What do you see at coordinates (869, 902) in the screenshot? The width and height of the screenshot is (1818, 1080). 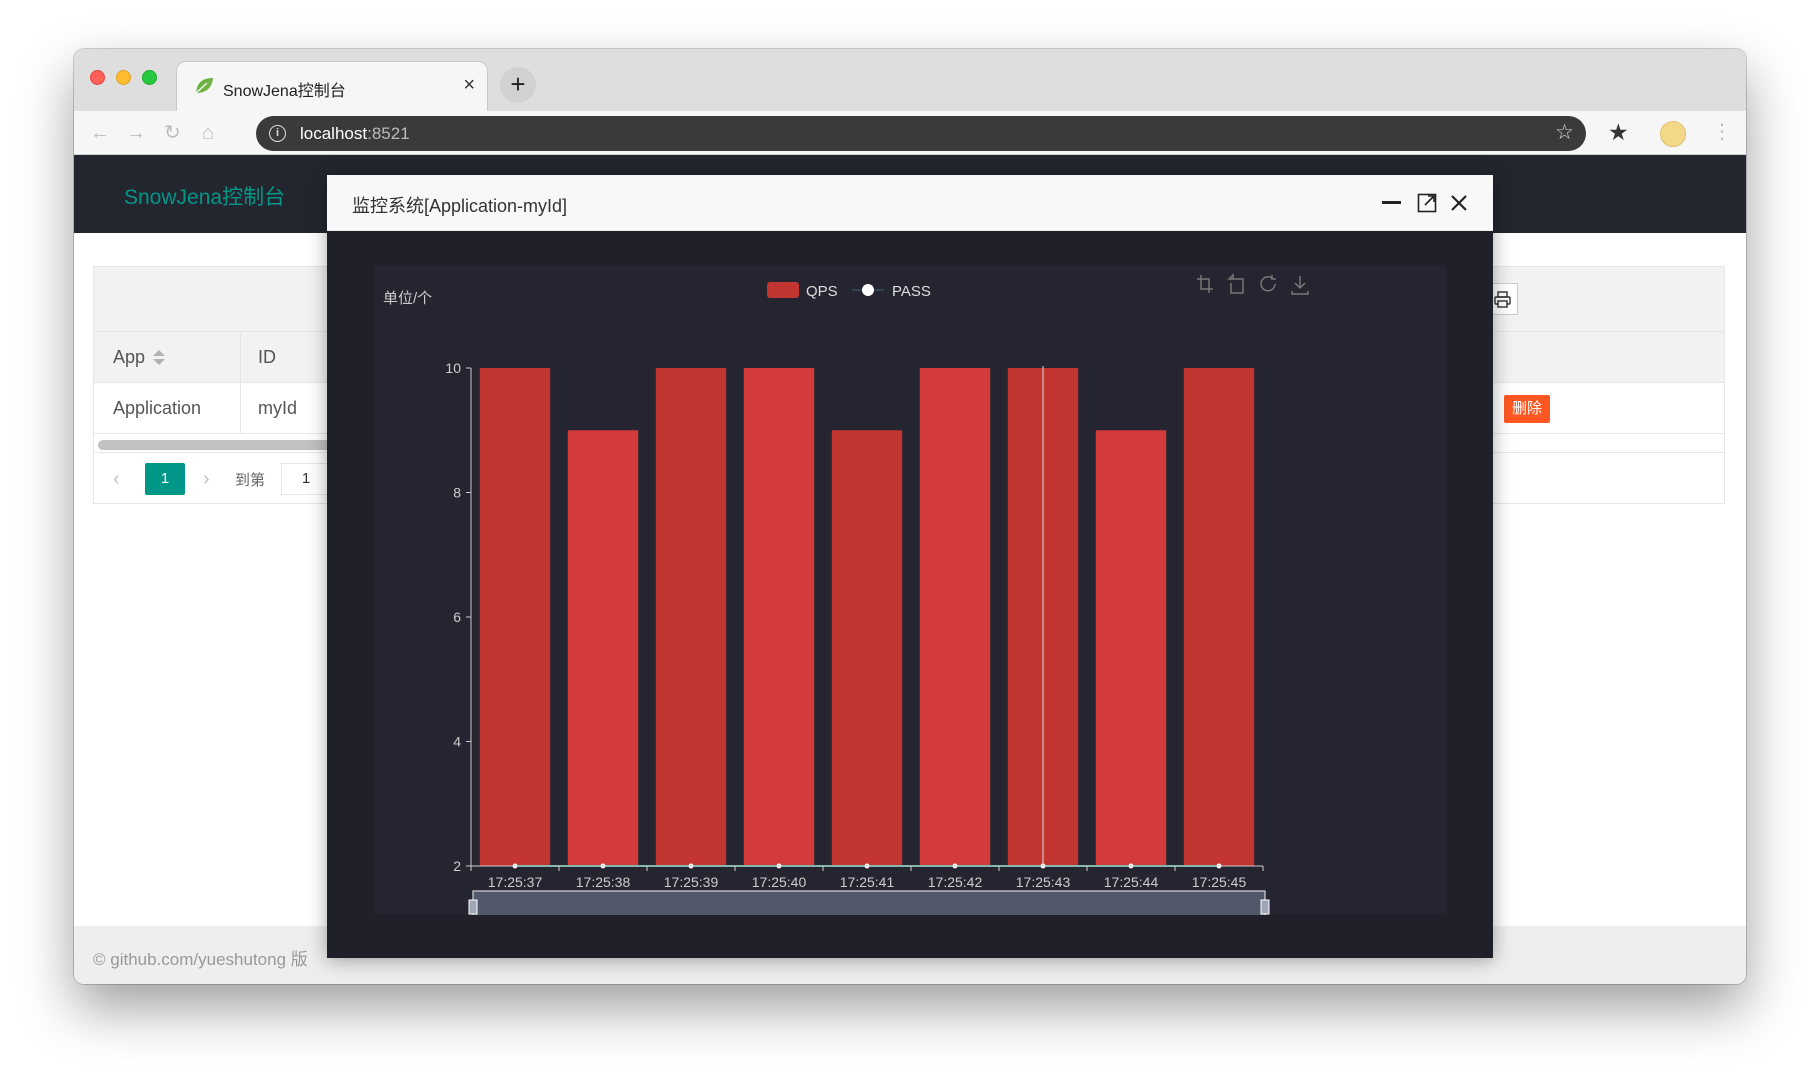 I see `data-zoom-slider` at bounding box center [869, 902].